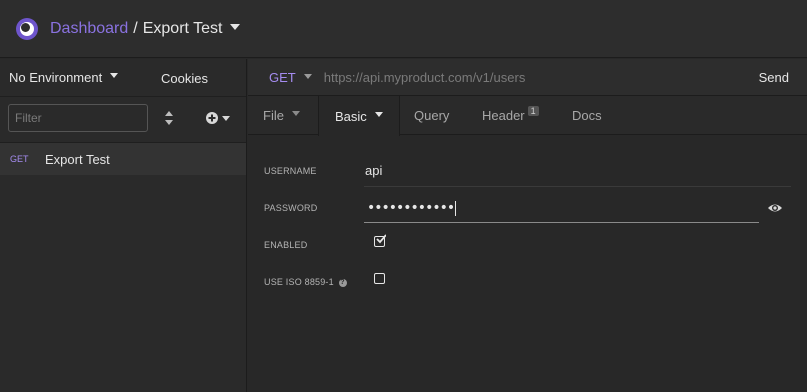 The width and height of the screenshot is (807, 392). Describe the element at coordinates (184, 78) in the screenshot. I see `cookies-button: Cookies` at that location.